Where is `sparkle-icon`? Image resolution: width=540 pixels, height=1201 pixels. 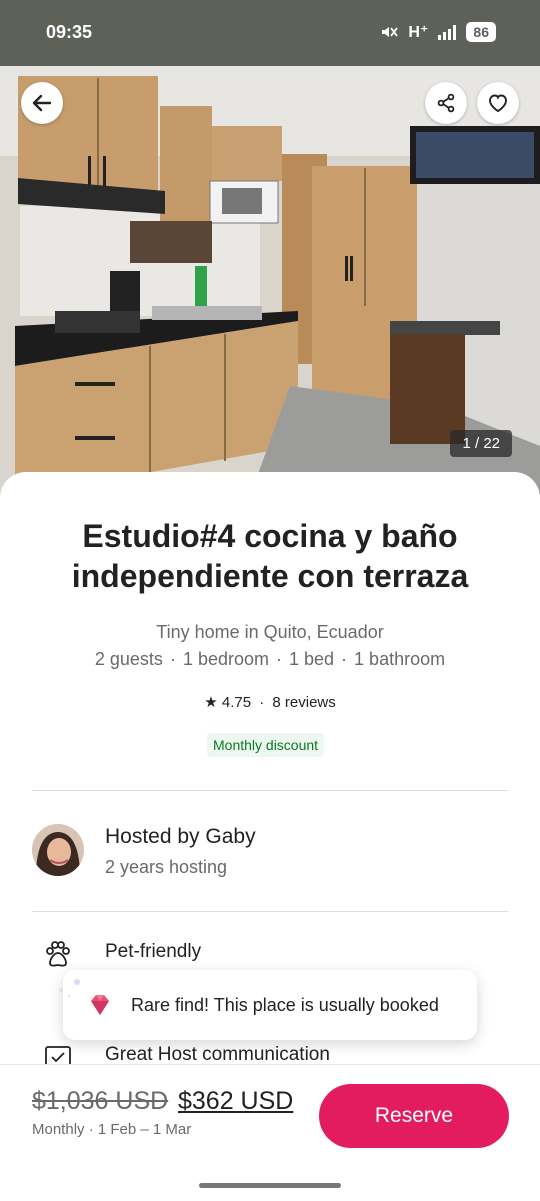
sparkle-icon is located at coordinates (69, 988).